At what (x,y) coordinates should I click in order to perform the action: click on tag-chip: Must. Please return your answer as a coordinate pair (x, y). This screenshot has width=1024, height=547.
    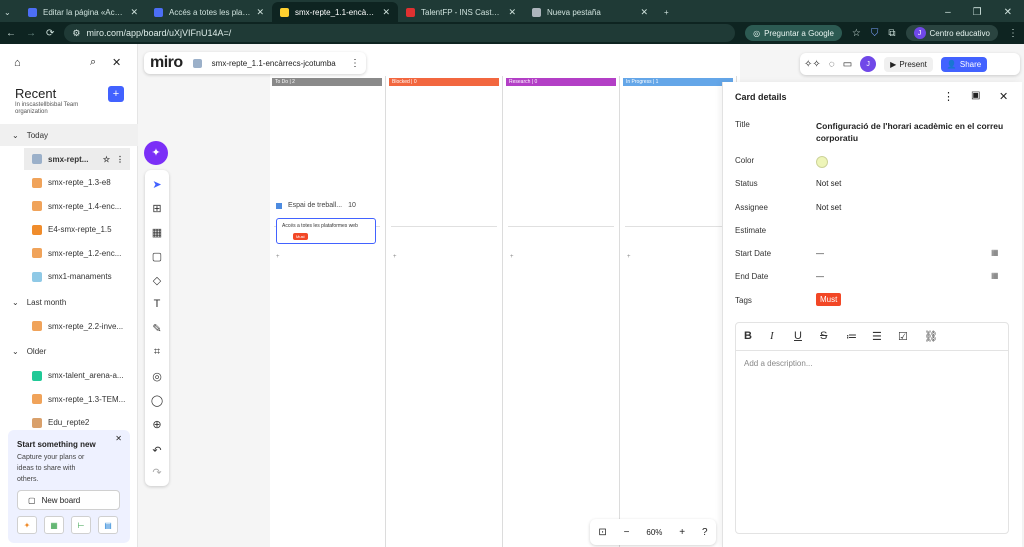
    Looking at the image, I should click on (829, 299).